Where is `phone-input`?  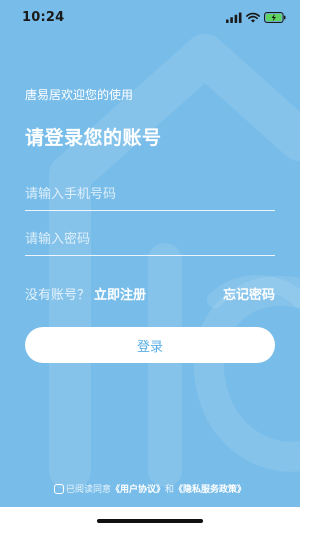
phone-input is located at coordinates (150, 194).